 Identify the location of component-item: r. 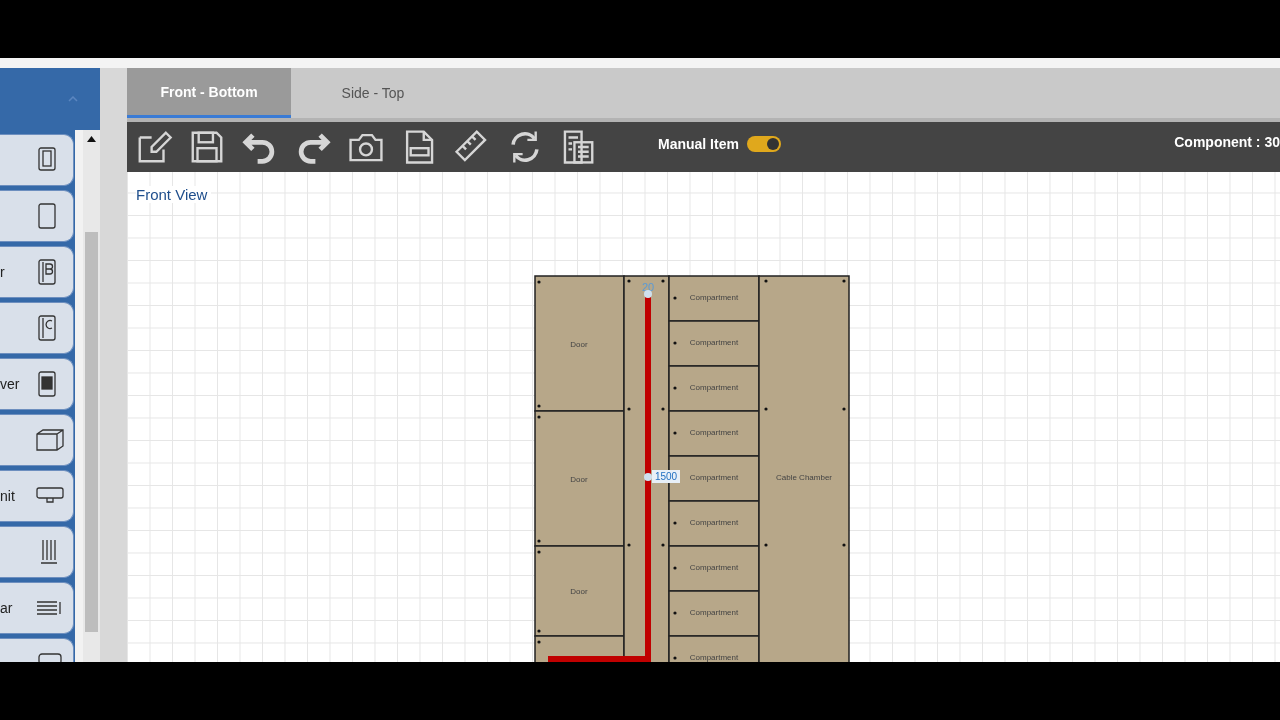
(37, 272).